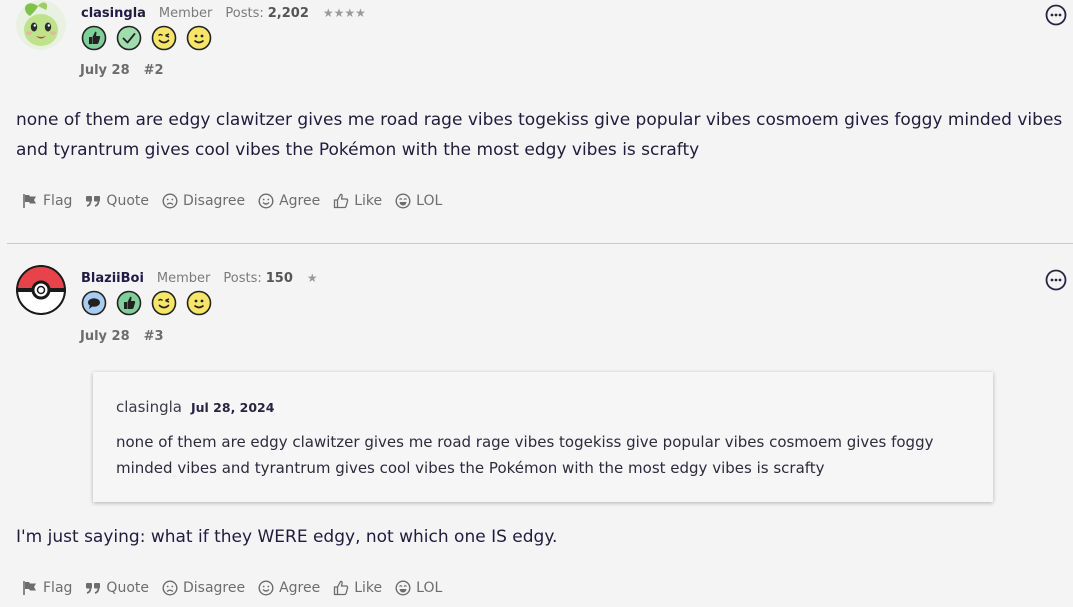 Image resolution: width=1073 pixels, height=607 pixels. I want to click on quote-header: clasingla Jul 28, 2024, so click(195, 407).